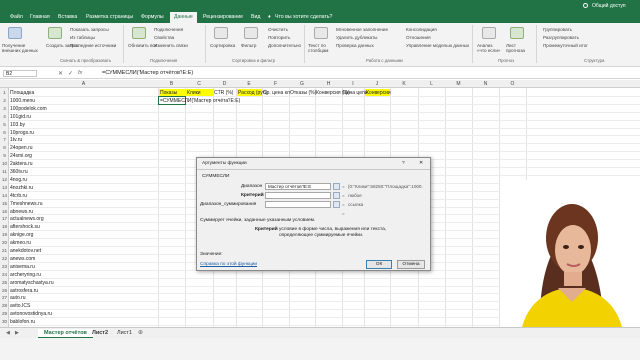 The image size is (640, 360). Describe the element at coordinates (8, 333) in the screenshot. I see `prev-sheet-icon: ◀` at that location.